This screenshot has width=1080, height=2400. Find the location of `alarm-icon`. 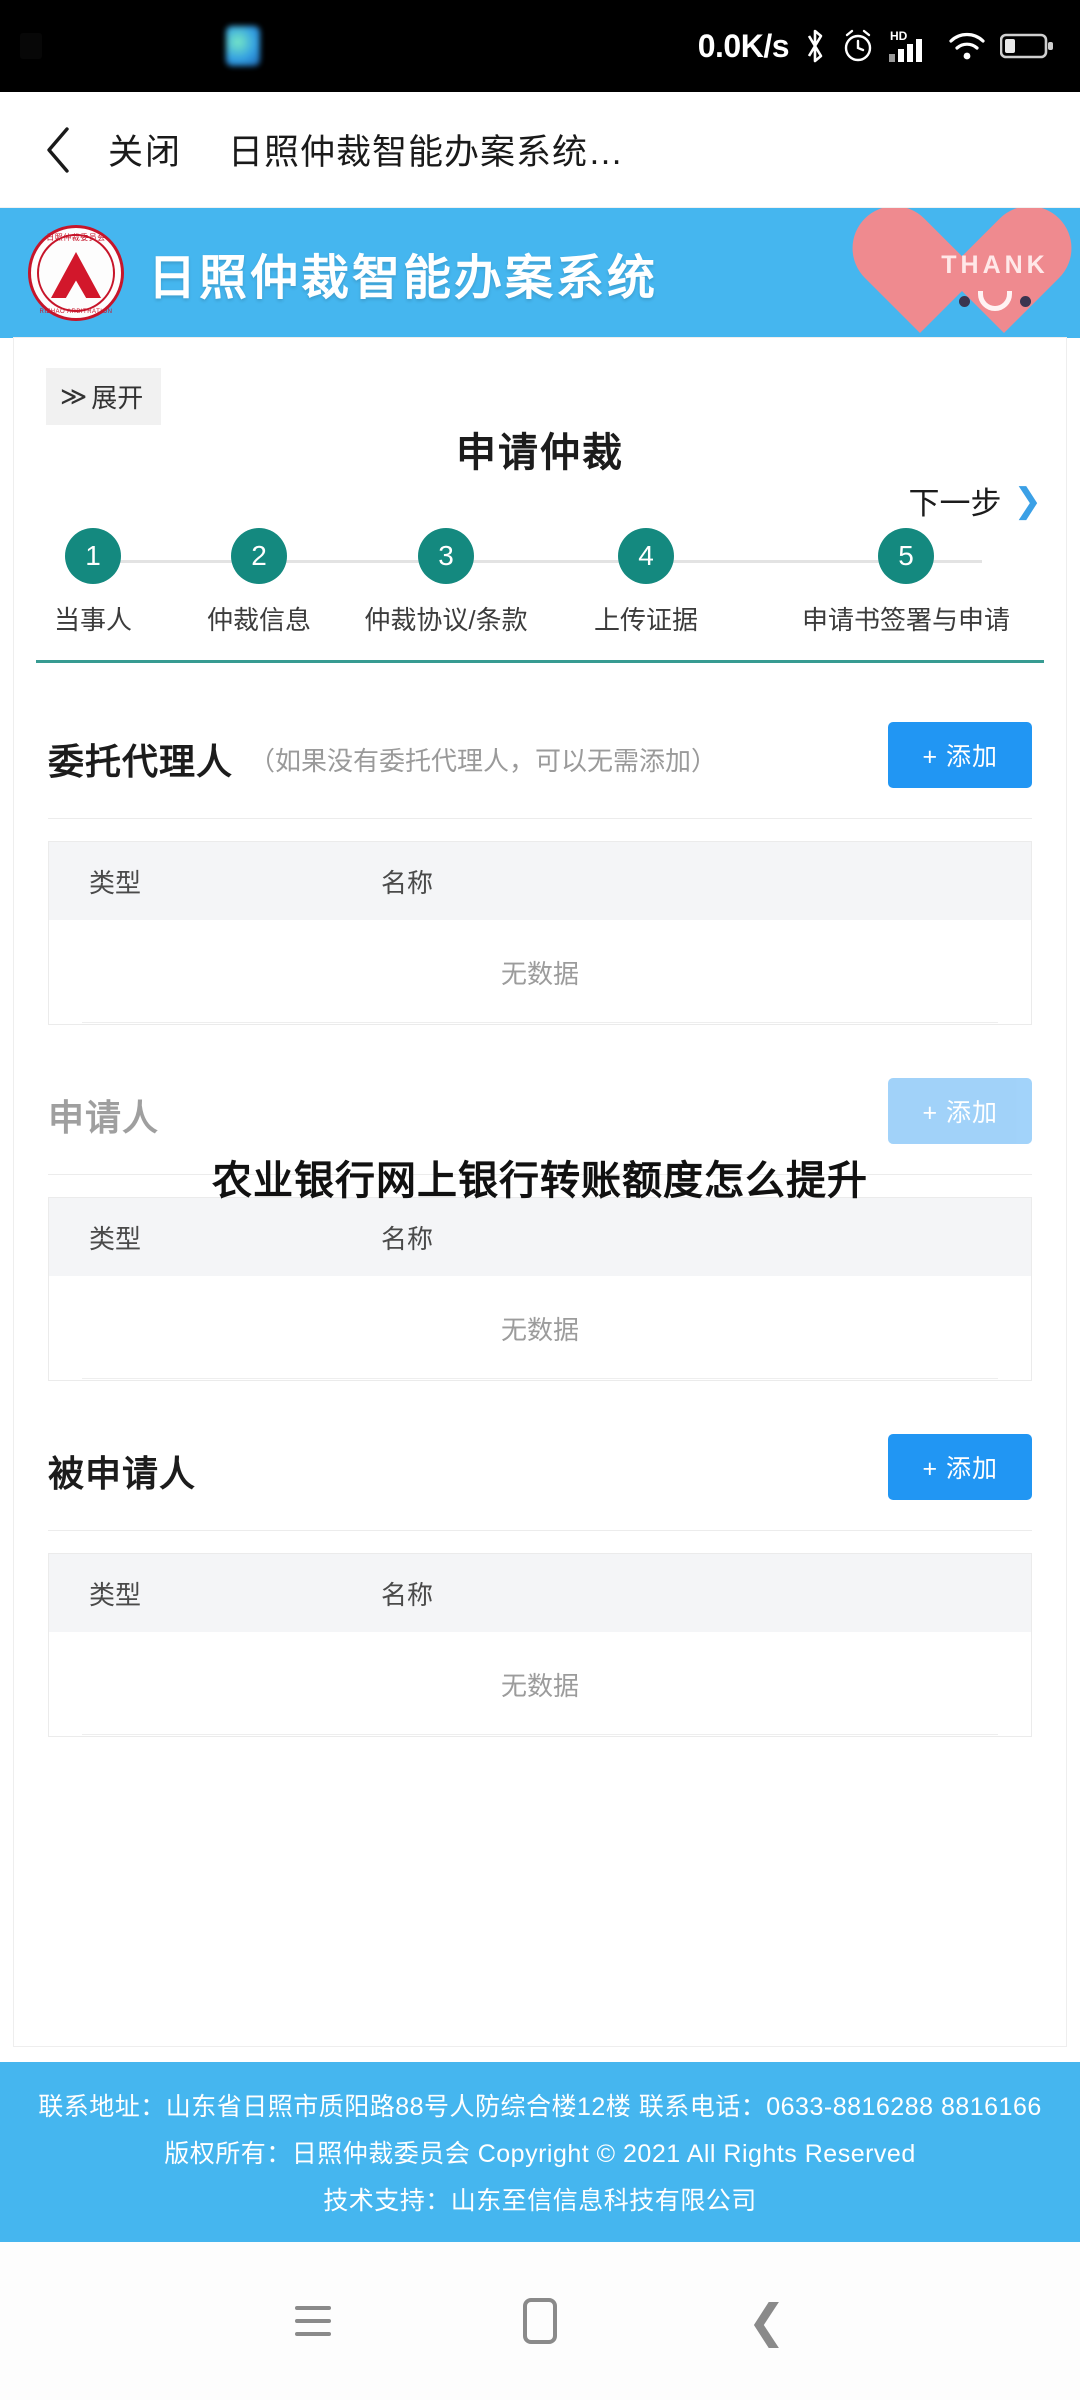

alarm-icon is located at coordinates (858, 46).